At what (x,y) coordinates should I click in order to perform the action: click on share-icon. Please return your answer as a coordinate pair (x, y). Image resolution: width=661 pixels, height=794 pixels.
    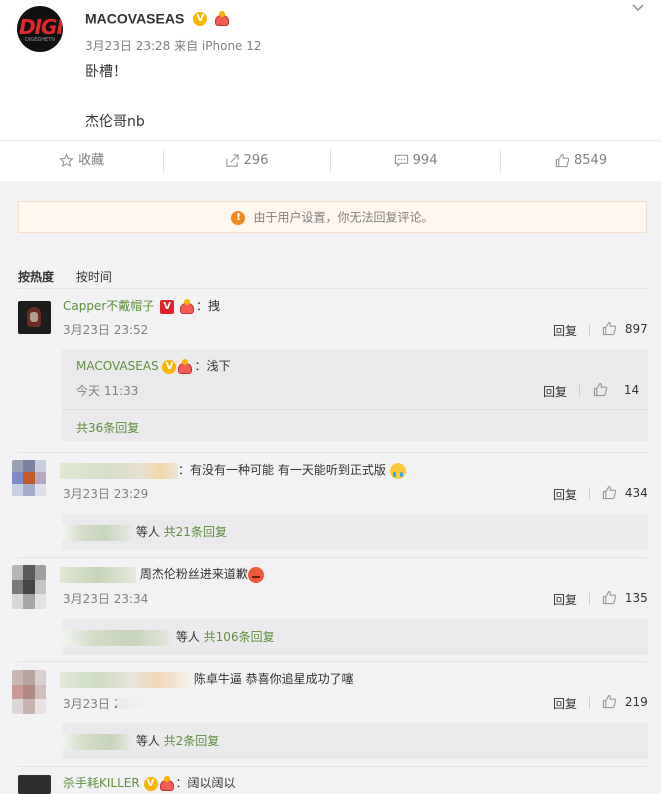
    Looking at the image, I should click on (232, 160).